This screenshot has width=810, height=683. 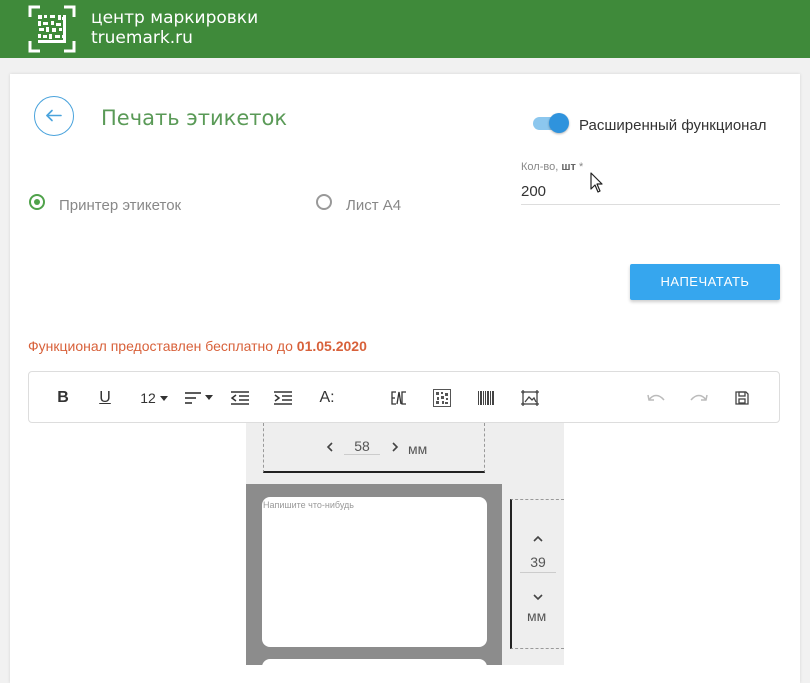 What do you see at coordinates (162, 346) in the screenshot?
I see `promo-text: Функционал предоставлен бесплатно до` at bounding box center [162, 346].